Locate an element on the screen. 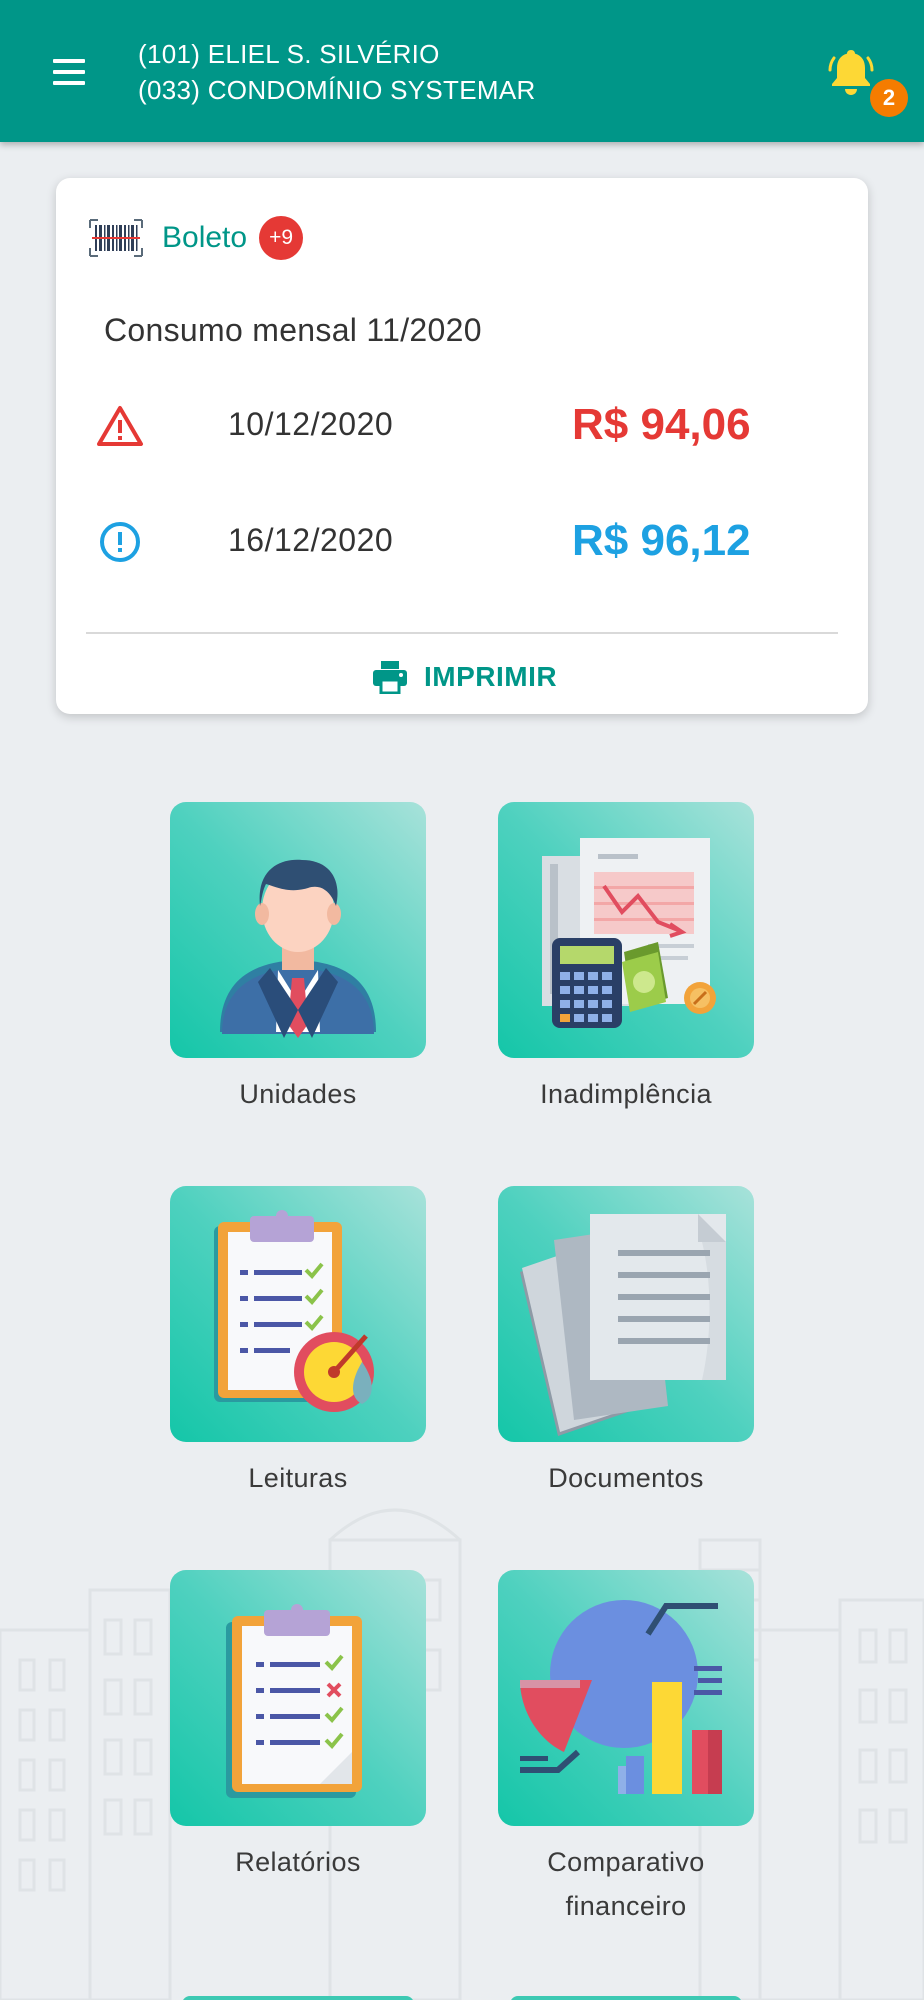 This screenshot has width=924, height=2000. amount: R$ 96,12 is located at coordinates (661, 540).